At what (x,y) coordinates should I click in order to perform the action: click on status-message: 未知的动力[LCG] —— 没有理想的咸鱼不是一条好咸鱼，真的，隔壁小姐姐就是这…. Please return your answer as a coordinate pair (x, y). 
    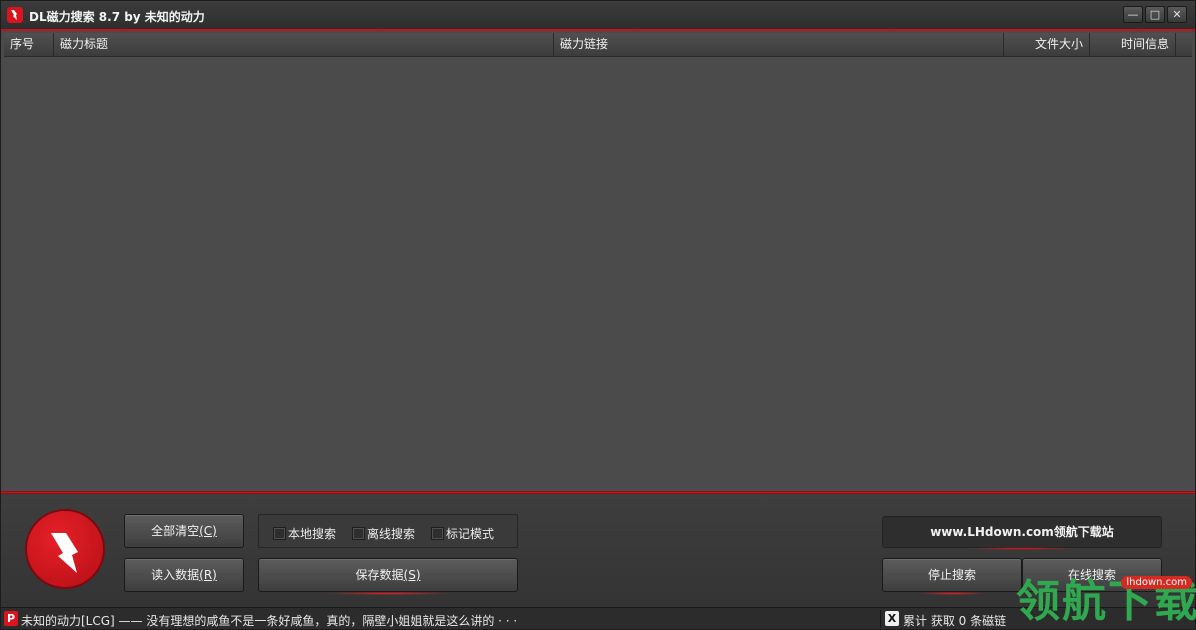
    Looking at the image, I should click on (269, 621).